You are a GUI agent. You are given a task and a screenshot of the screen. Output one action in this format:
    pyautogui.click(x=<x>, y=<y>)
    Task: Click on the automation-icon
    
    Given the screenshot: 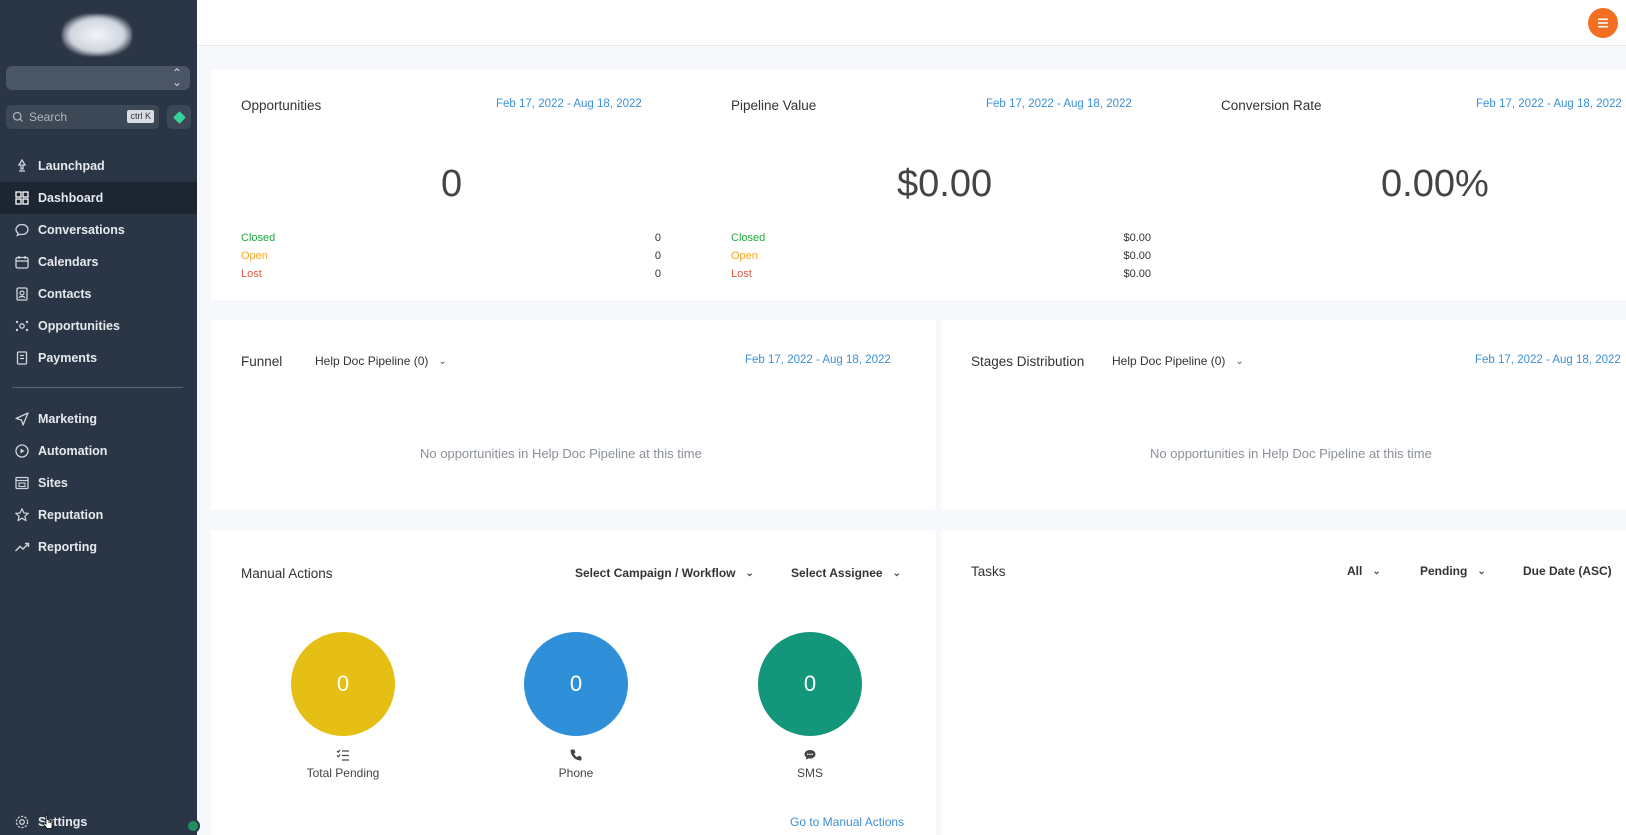 What is the action you would take?
    pyautogui.click(x=22, y=451)
    